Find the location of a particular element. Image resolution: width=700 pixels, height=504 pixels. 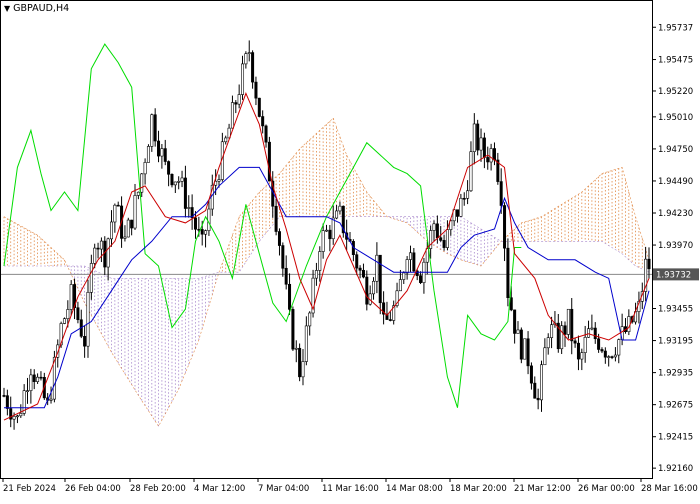

y-tick-label: 1.94750 is located at coordinates (675, 150).